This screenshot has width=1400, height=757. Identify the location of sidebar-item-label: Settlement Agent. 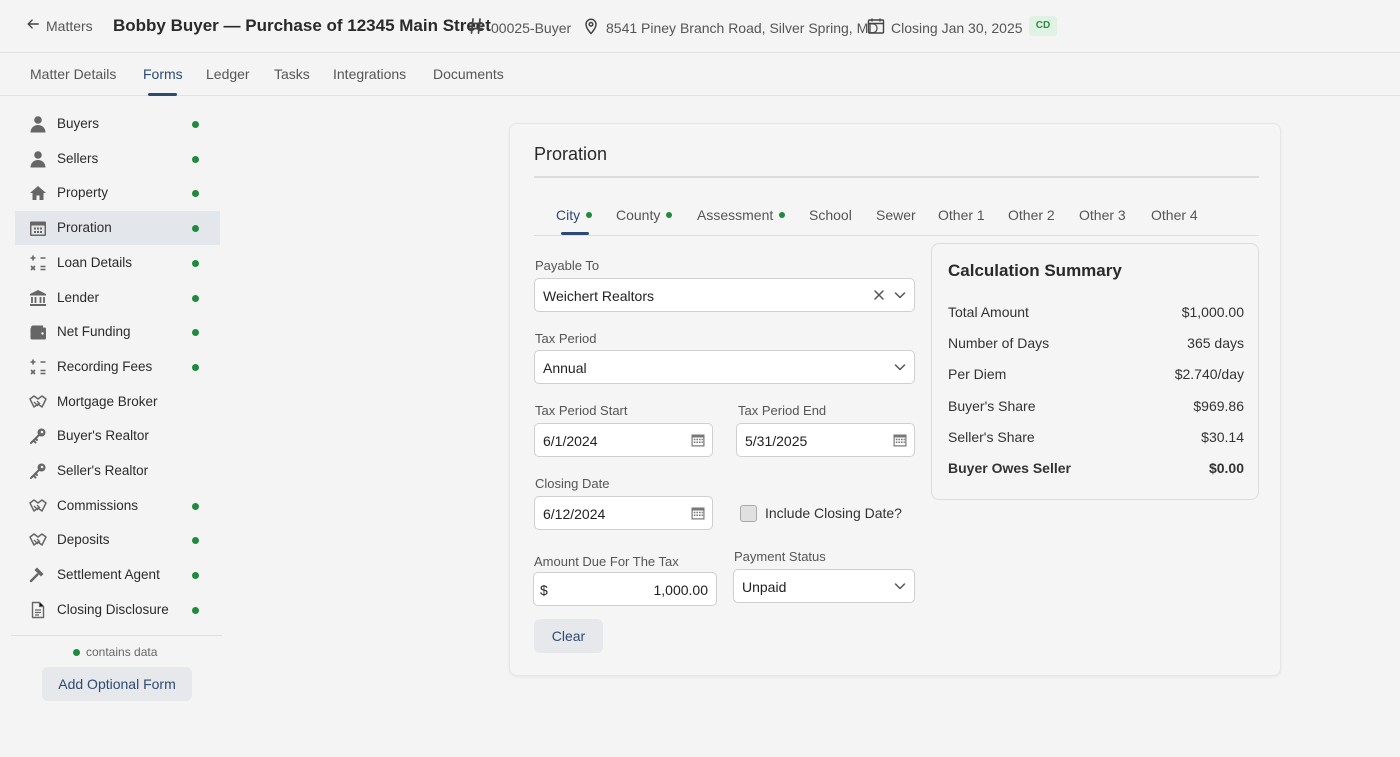
(108, 574).